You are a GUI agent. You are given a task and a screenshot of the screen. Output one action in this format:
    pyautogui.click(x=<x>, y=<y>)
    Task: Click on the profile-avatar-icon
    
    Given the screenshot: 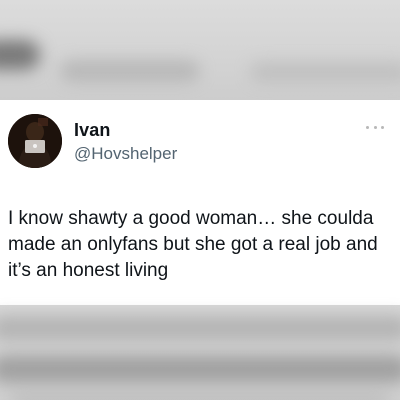 What is the action you would take?
    pyautogui.click(x=35, y=141)
    